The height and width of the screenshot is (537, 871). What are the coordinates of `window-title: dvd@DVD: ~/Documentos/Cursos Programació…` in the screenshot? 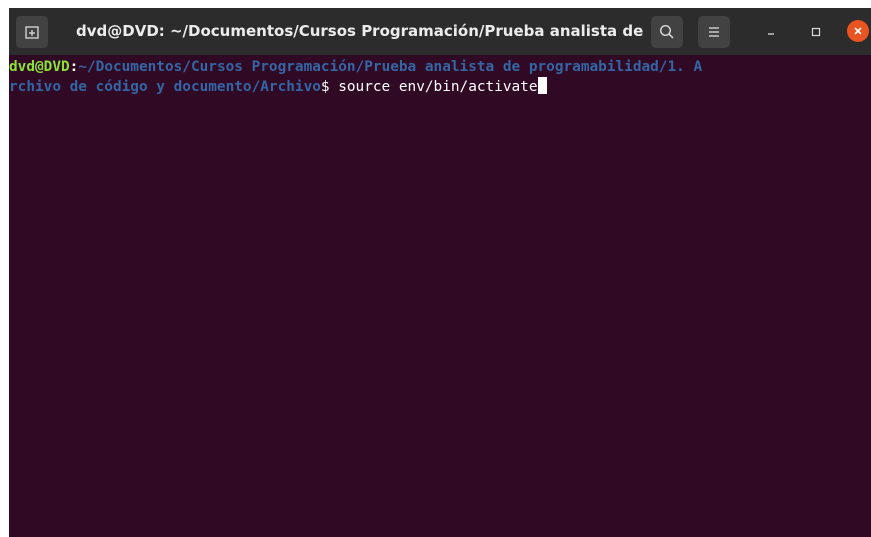 It's located at (361, 31).